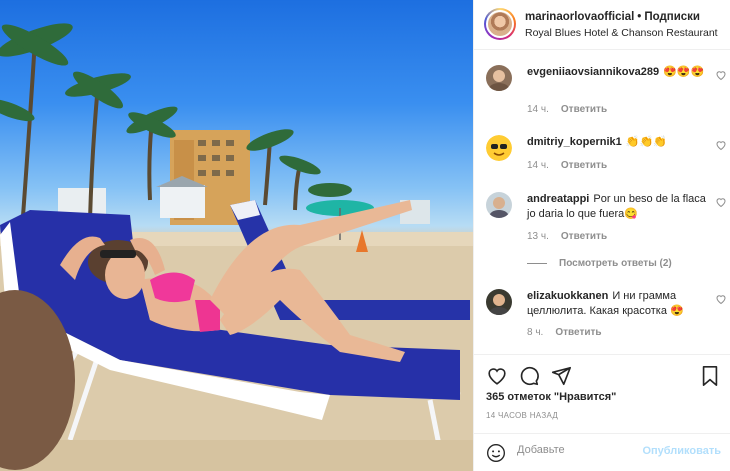  I want to click on author-username: marinaorlovaofficial, so click(579, 17).